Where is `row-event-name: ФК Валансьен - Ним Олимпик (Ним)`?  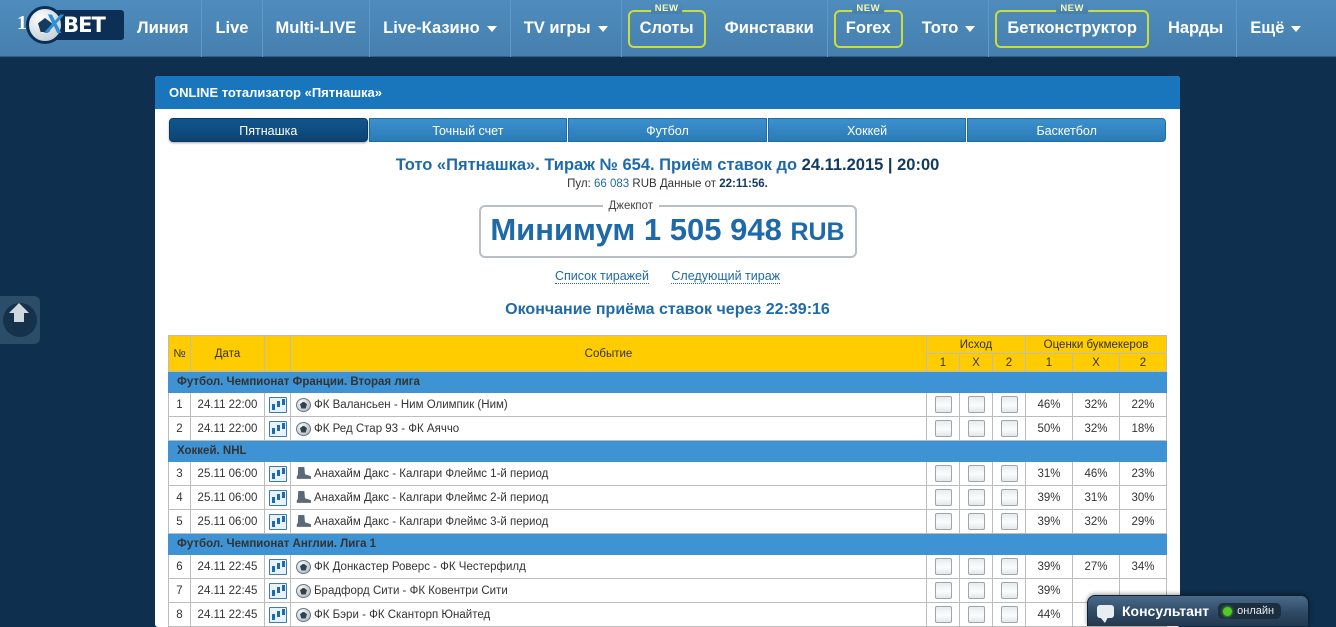 row-event-name: ФК Валансьен - Ним Олимпик (Ним) is located at coordinates (411, 405).